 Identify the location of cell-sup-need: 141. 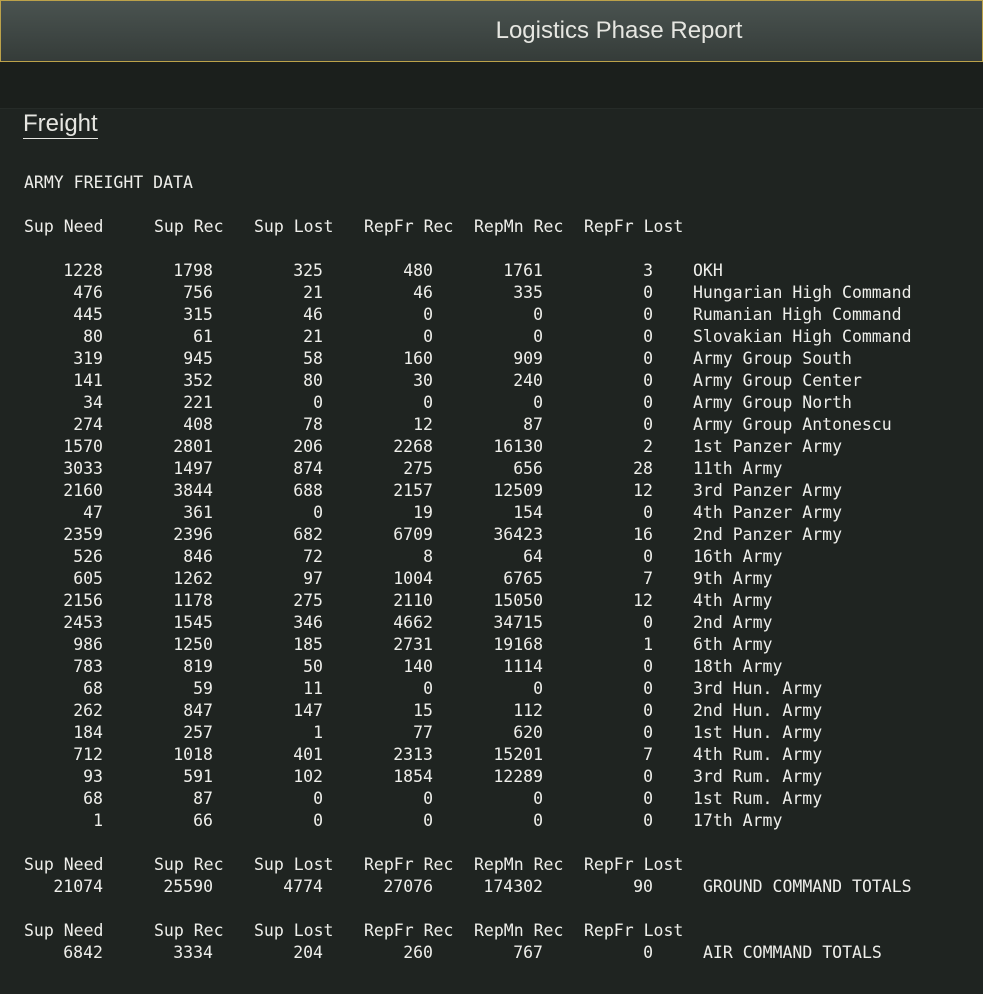
(88, 380).